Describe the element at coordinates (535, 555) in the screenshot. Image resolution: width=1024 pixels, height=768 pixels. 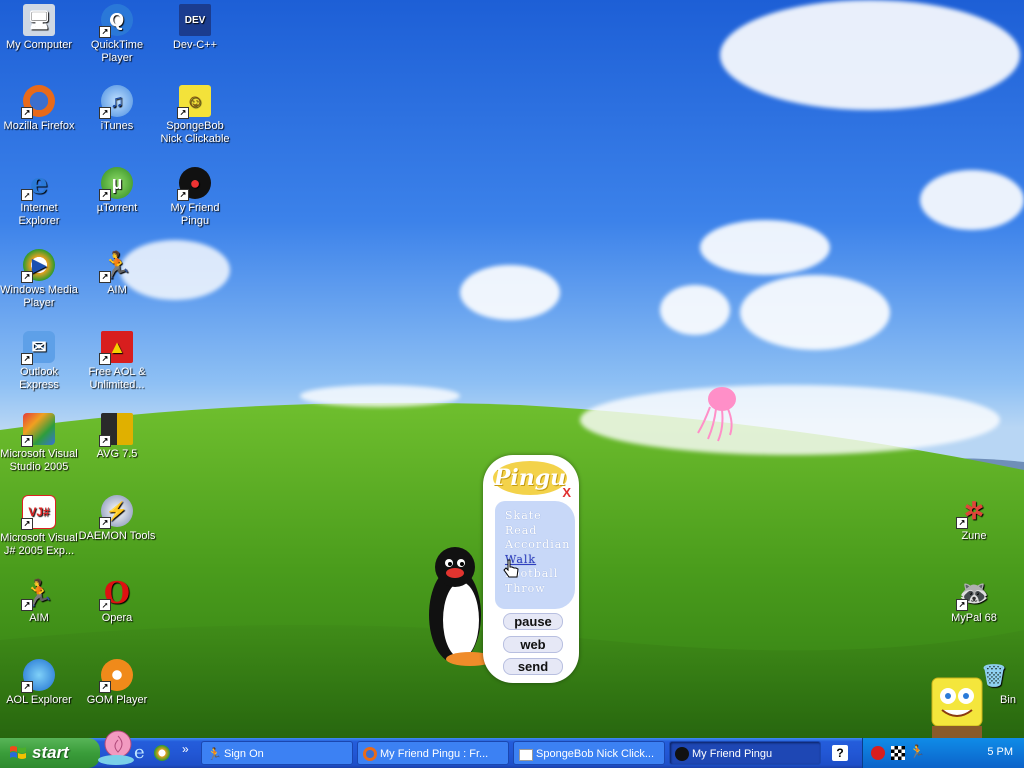
I see `pingu-action-menu: Skate Read Accordian Walk Football Throw` at that location.